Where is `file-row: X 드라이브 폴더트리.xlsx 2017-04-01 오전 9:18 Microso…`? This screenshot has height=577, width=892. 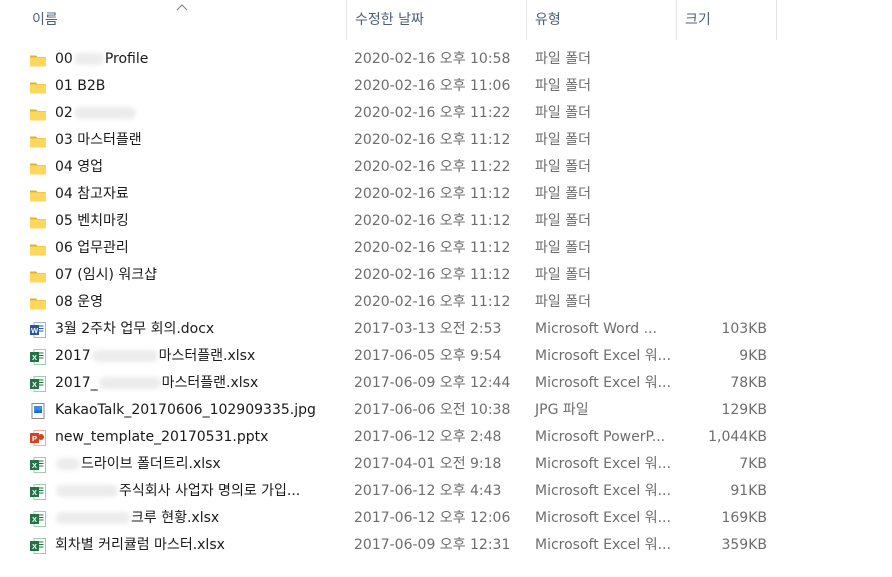 file-row: X 드라이브 폴더트리.xlsx 2017-04-01 오전 9:18 Microso… is located at coordinates (446, 464).